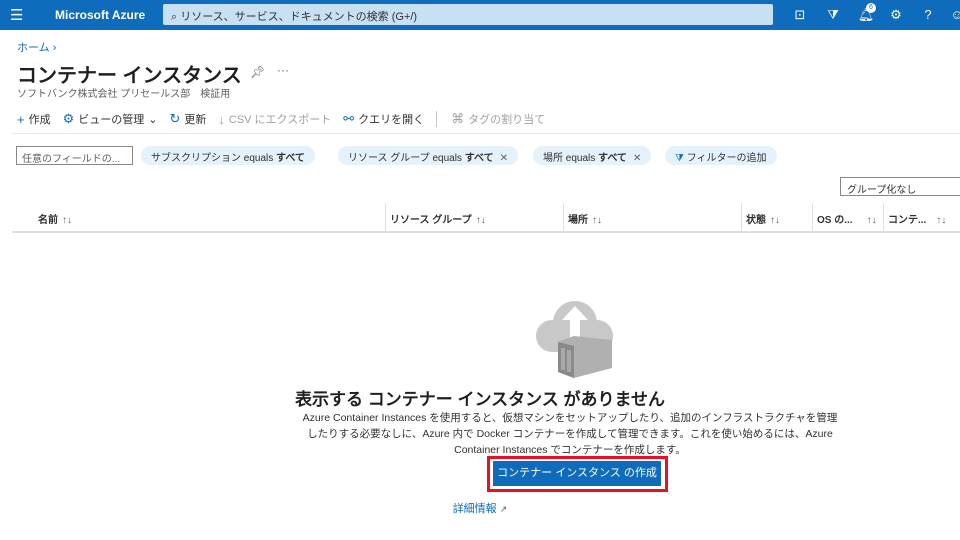 The image size is (960, 540). I want to click on grouping-select: グループ化なし, so click(900, 186).